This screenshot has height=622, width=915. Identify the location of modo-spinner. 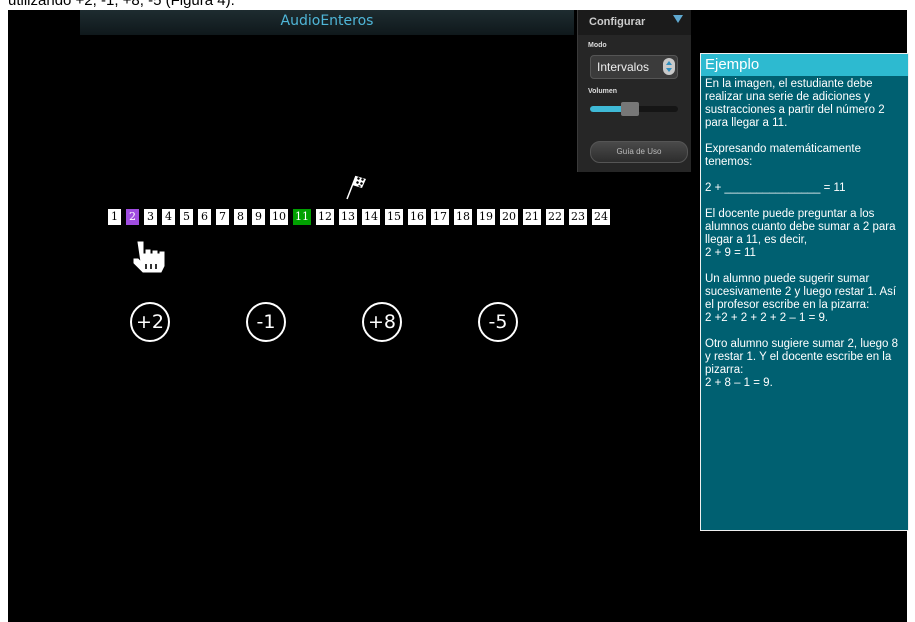
(669, 66).